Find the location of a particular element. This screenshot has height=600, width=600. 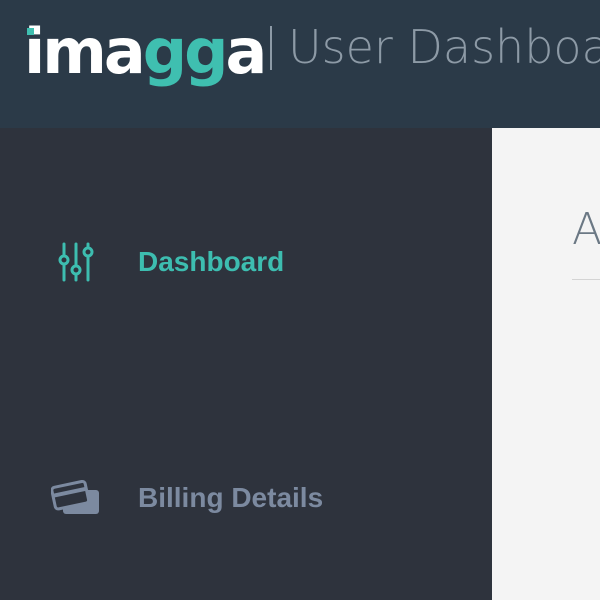

imagga-logo: ima gg a is located at coordinates (145, 52).